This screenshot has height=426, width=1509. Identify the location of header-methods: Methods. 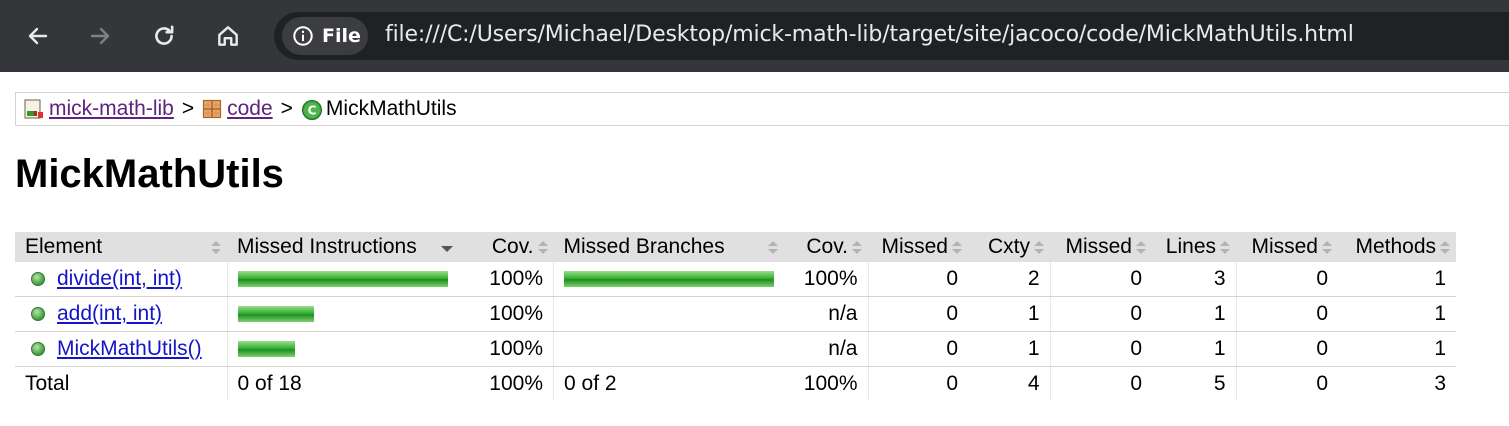
(1397, 247).